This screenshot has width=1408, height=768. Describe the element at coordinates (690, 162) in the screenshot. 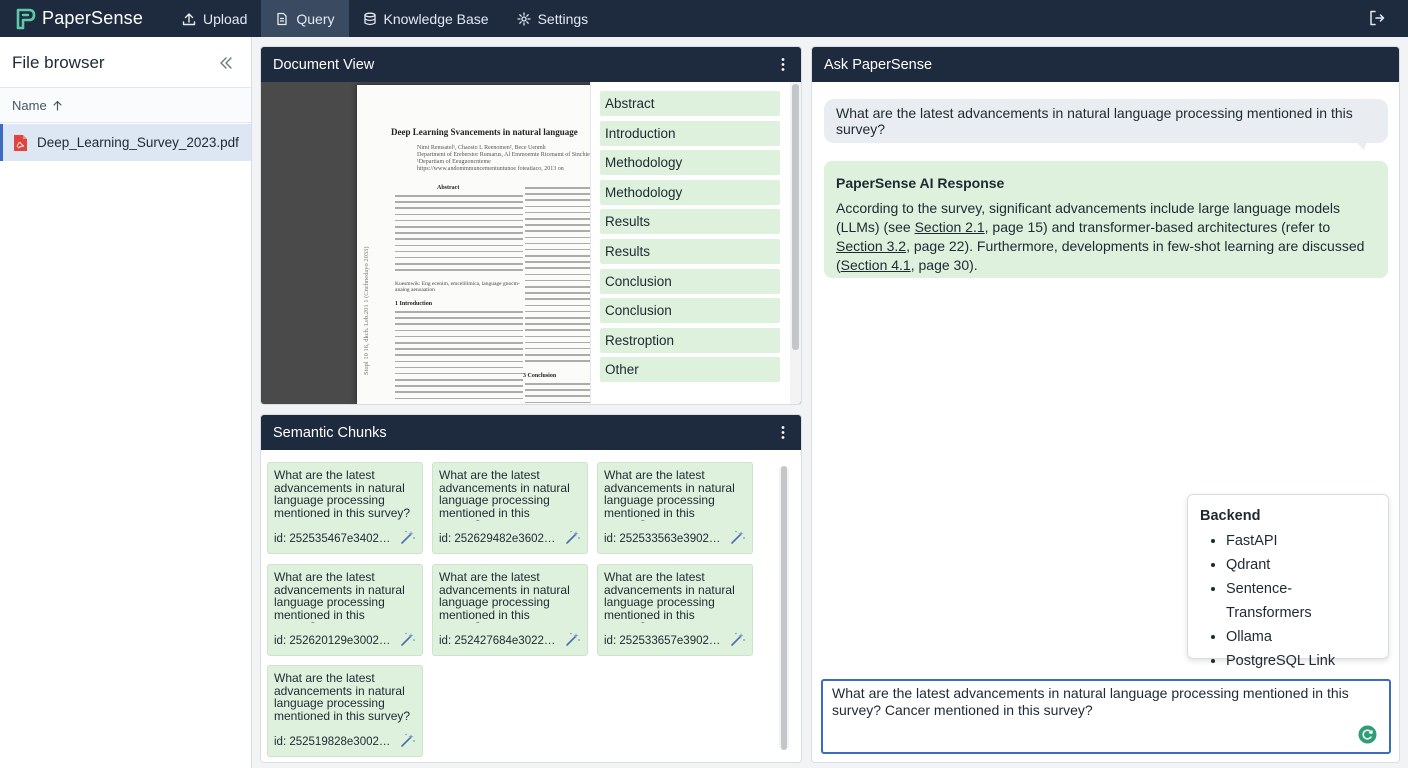

I see `toc-item-methodology: Methodology` at that location.